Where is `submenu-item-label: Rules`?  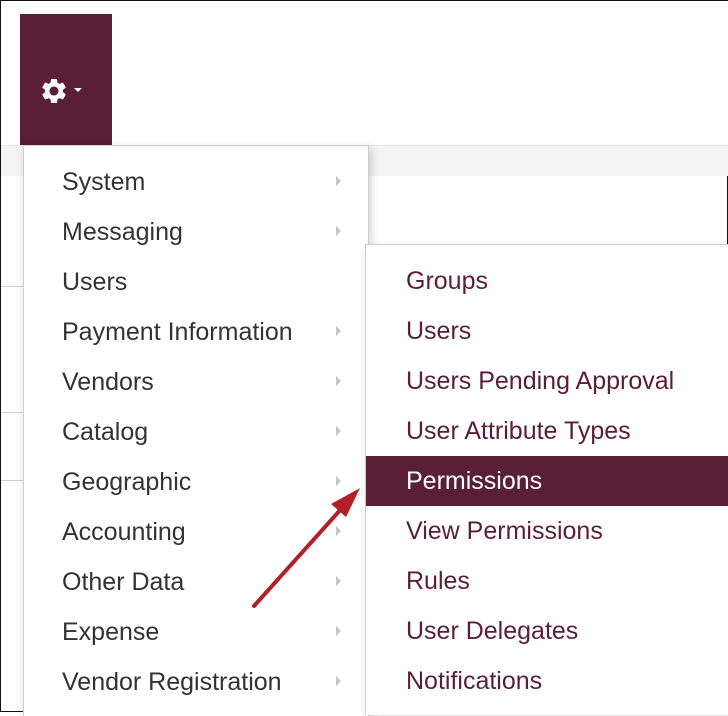 submenu-item-label: Rules is located at coordinates (438, 581).